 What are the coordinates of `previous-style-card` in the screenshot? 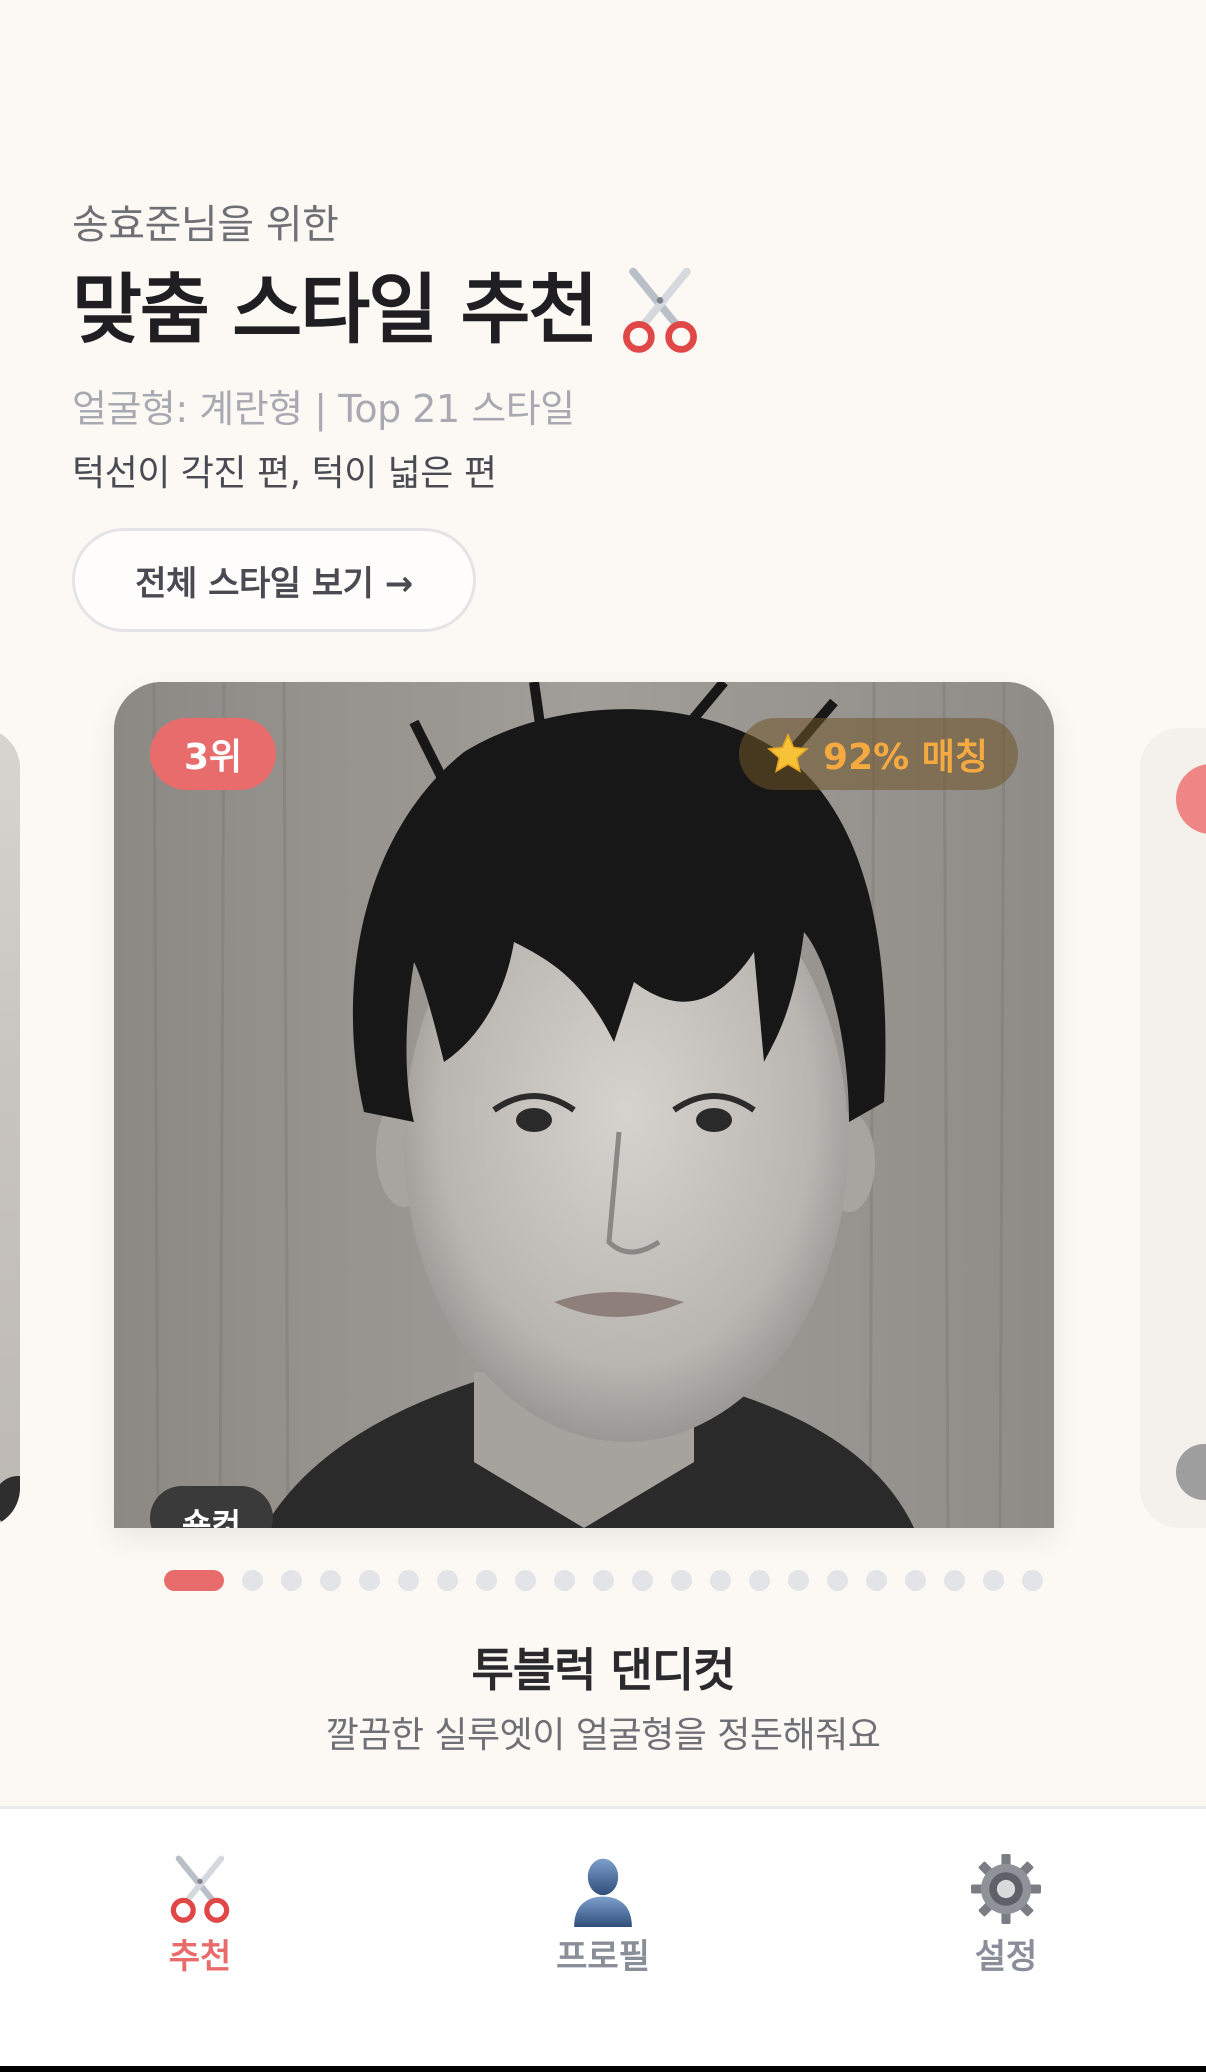 It's located at (10, 1128).